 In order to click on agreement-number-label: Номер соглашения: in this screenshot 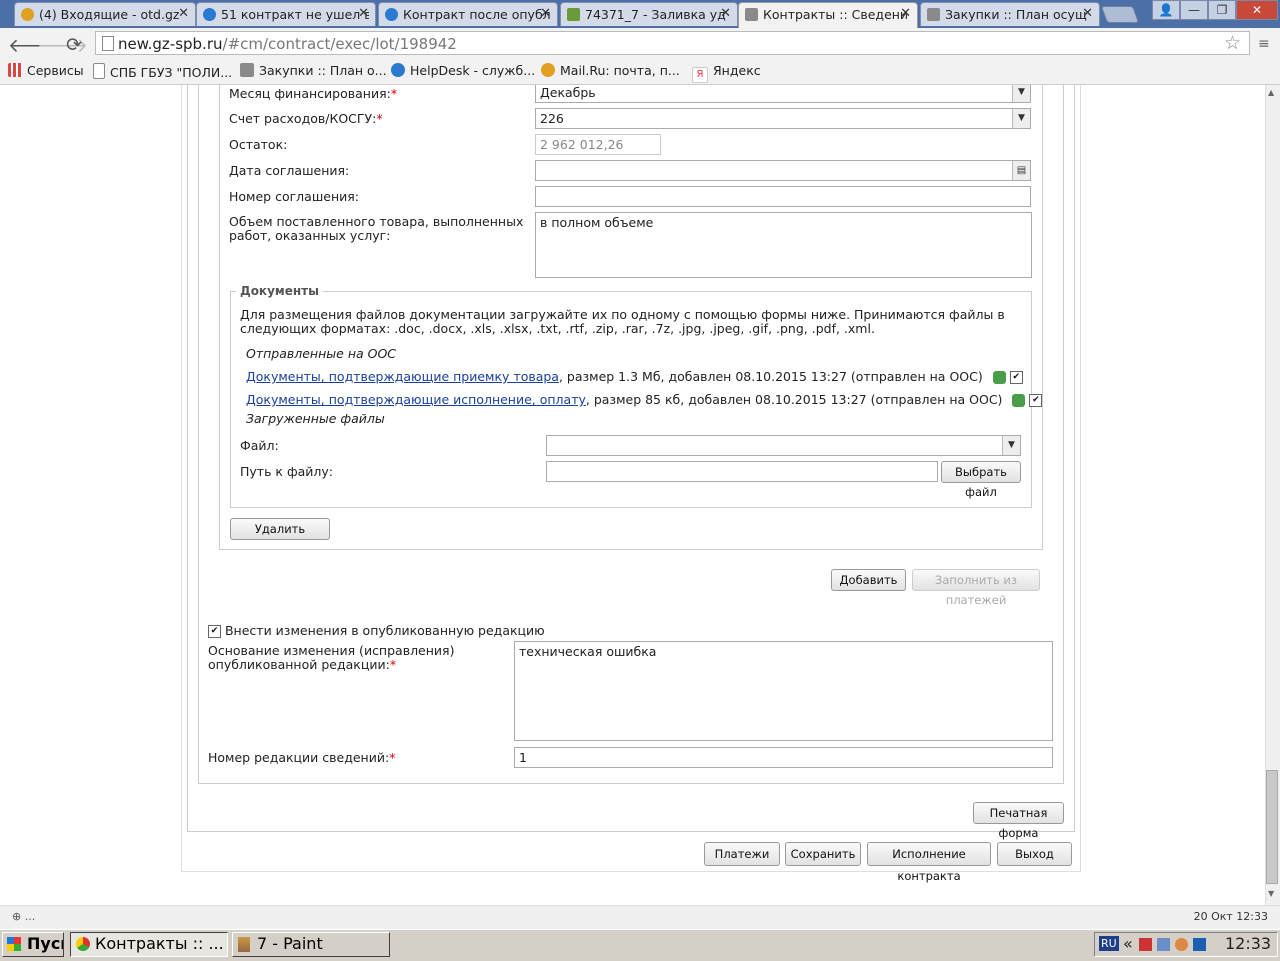, I will do `click(294, 196)`.